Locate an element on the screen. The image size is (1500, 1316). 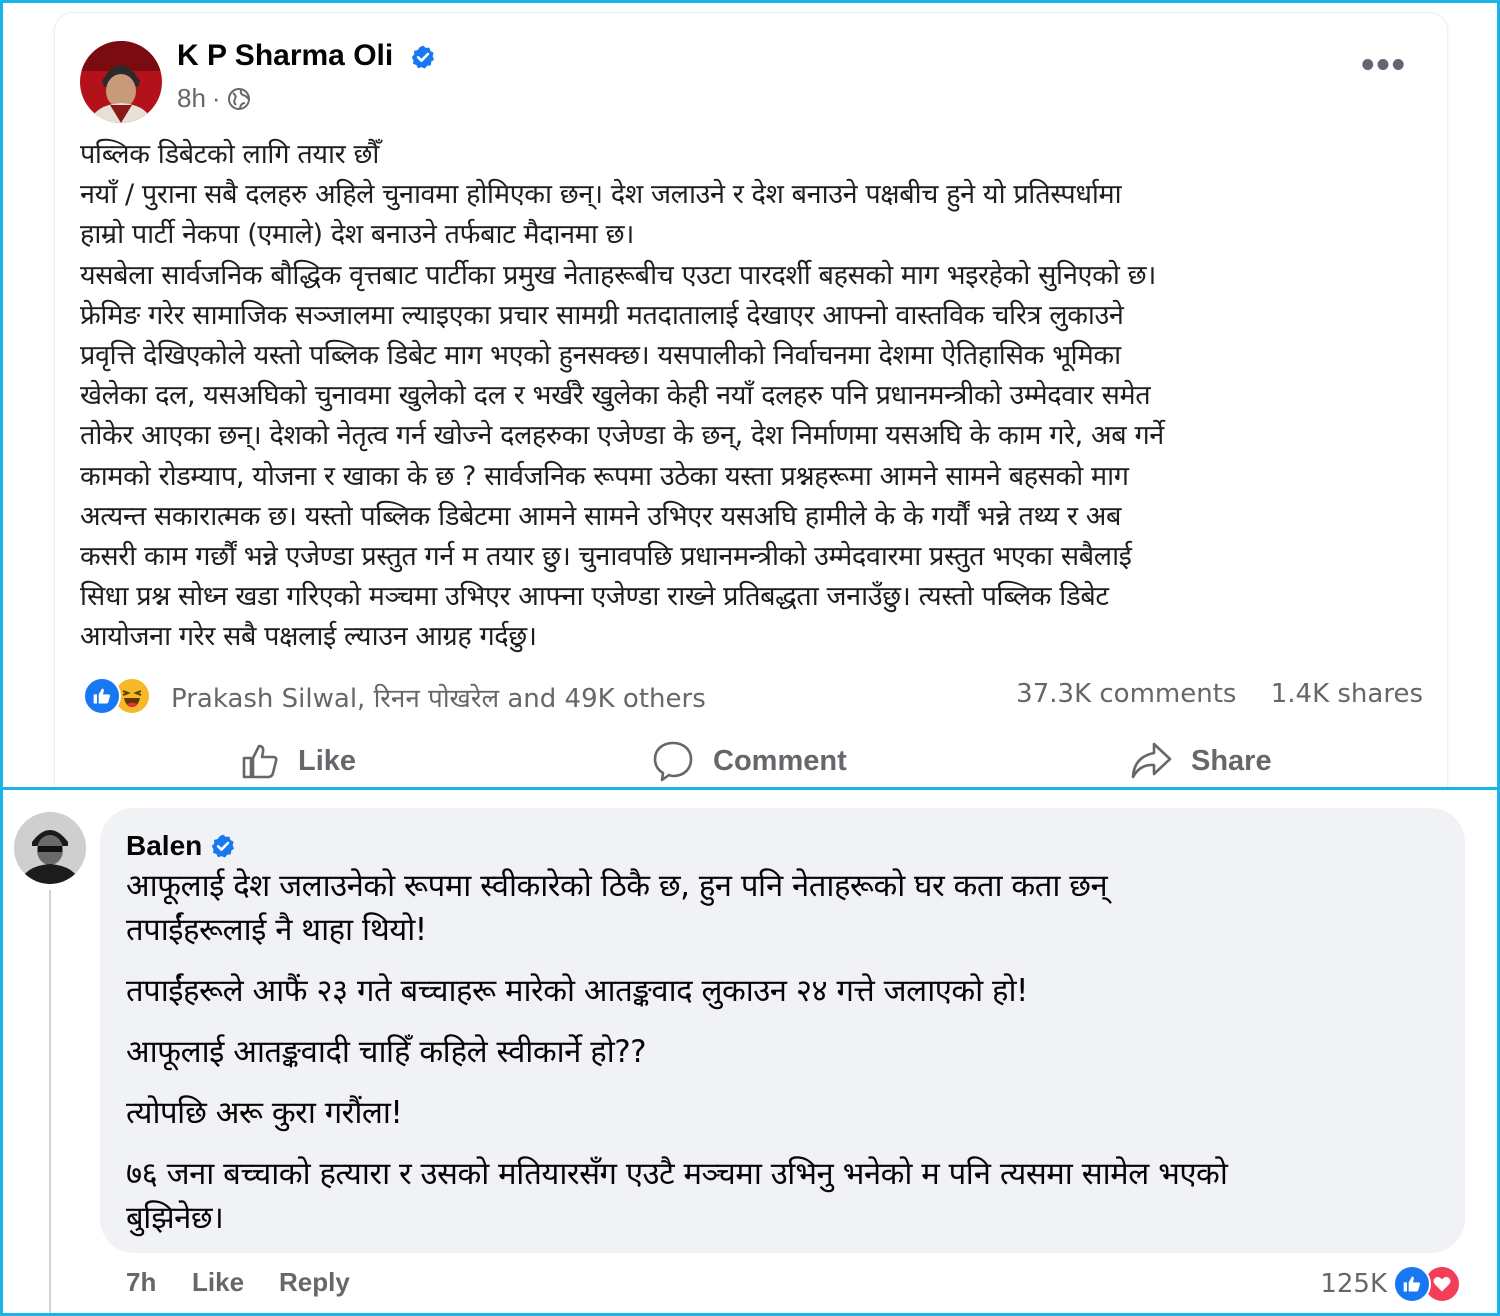
more-icon: ••• is located at coordinates (1384, 65).